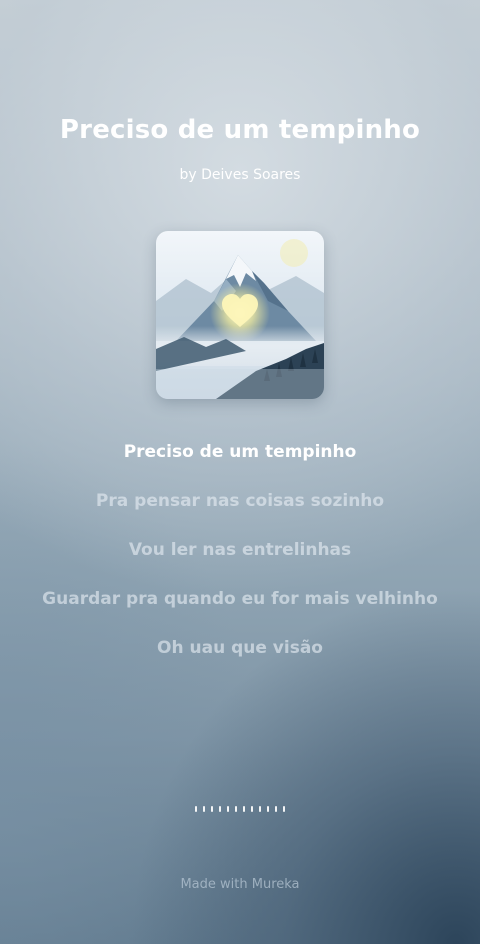 The image size is (480, 944). Describe the element at coordinates (240, 452) in the screenshot. I see `lyric-line-current: Preciso de um tempinho` at that location.